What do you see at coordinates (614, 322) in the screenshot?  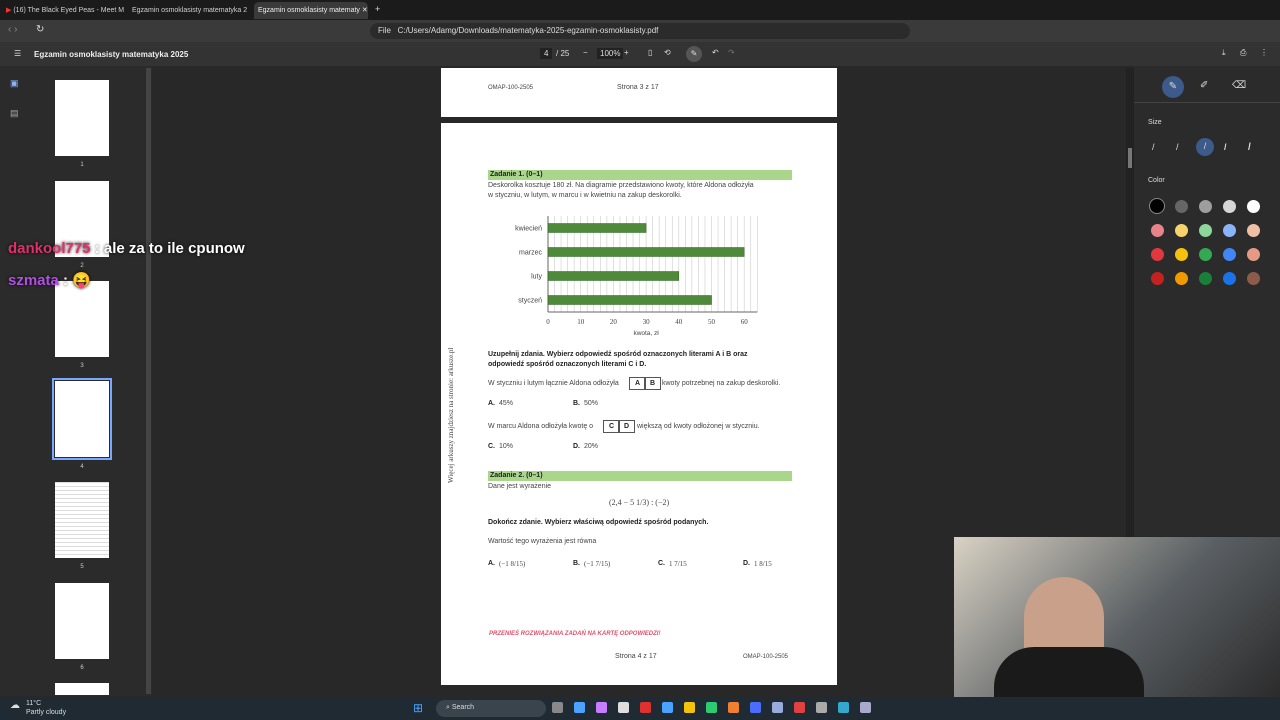 I see `tick-label: 20` at bounding box center [614, 322].